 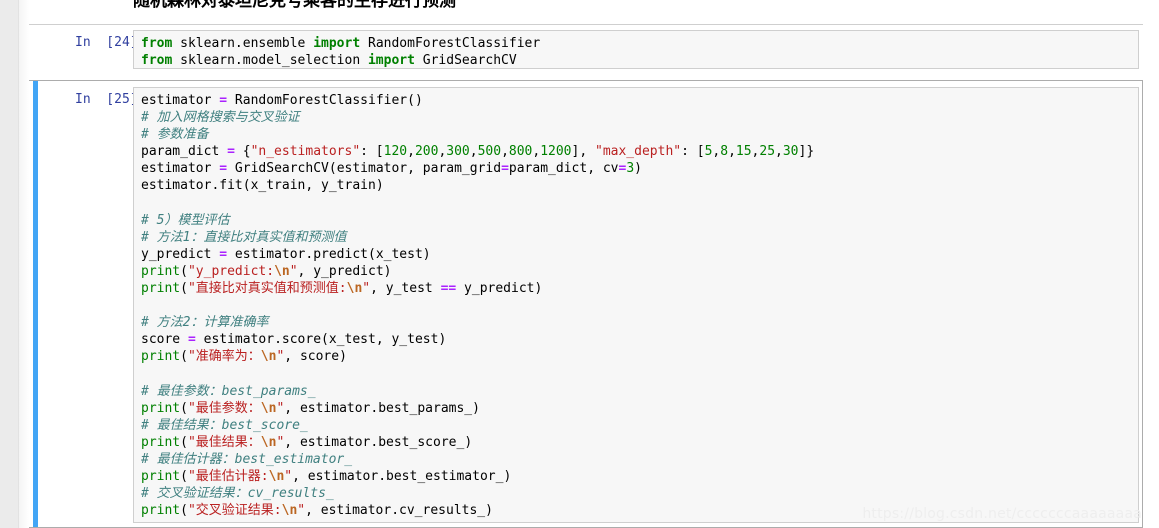 What do you see at coordinates (9, 264) in the screenshot?
I see `page-left-gutter` at bounding box center [9, 264].